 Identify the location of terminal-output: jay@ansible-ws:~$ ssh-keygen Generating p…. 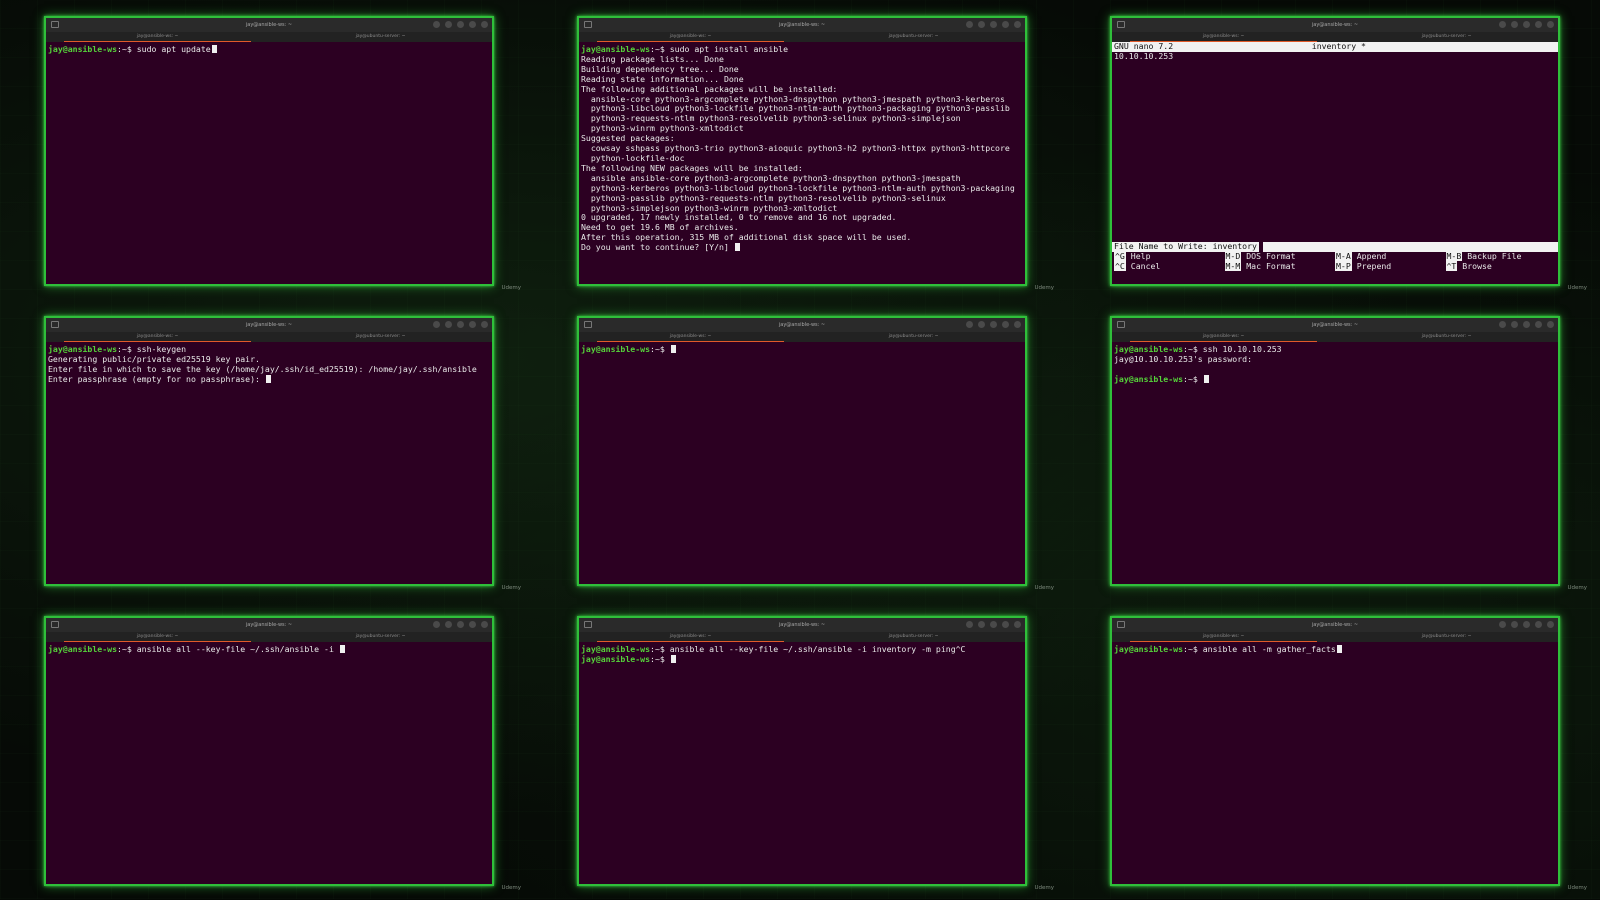
(269, 365).